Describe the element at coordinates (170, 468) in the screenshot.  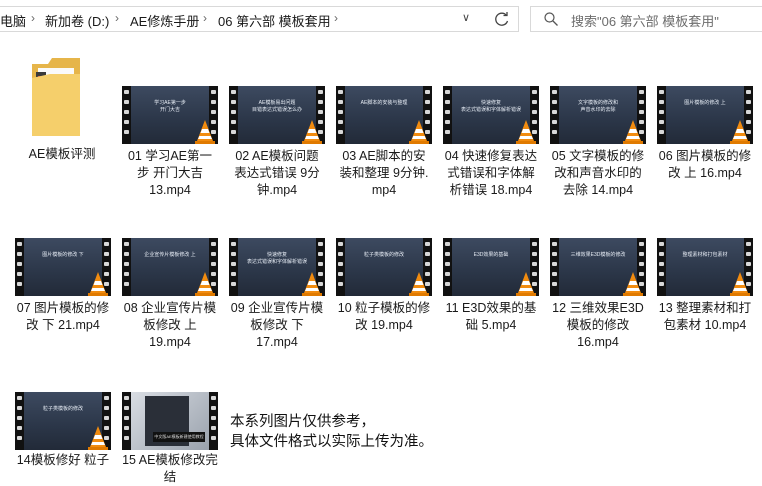
I see `file-label: 15 AE模板修改完结` at that location.